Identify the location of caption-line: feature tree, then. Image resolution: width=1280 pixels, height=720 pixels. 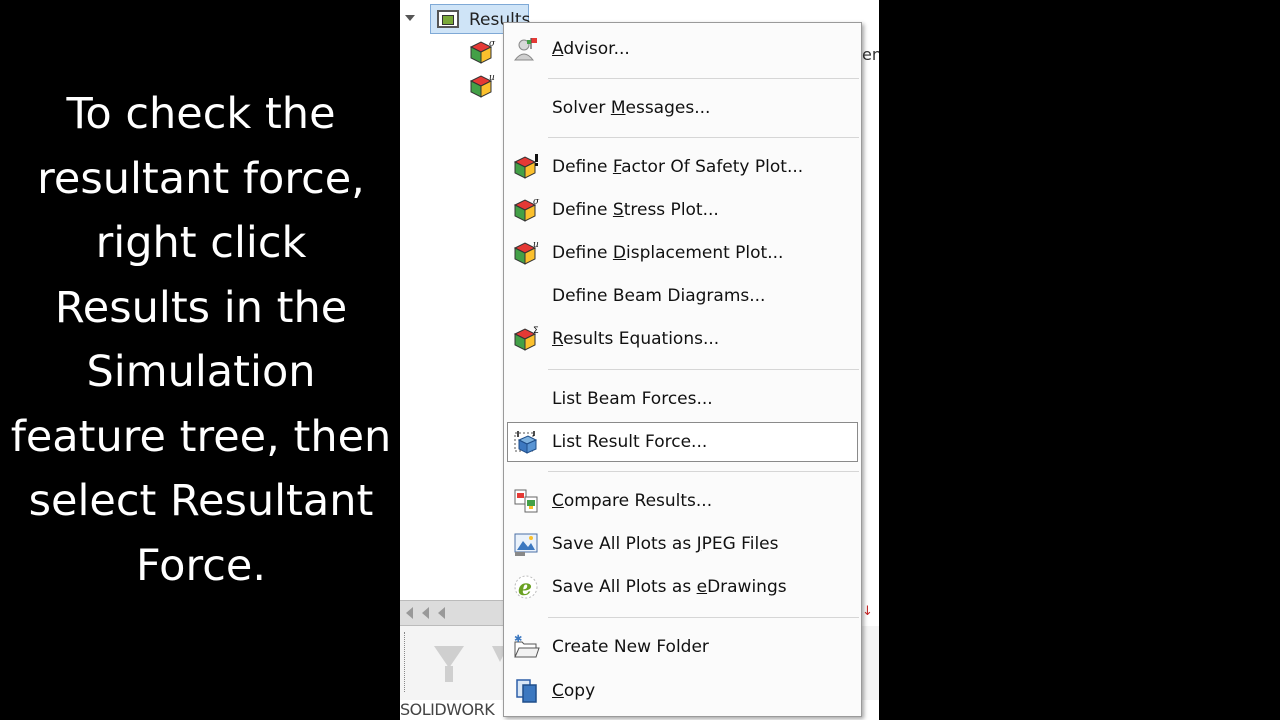
(201, 436).